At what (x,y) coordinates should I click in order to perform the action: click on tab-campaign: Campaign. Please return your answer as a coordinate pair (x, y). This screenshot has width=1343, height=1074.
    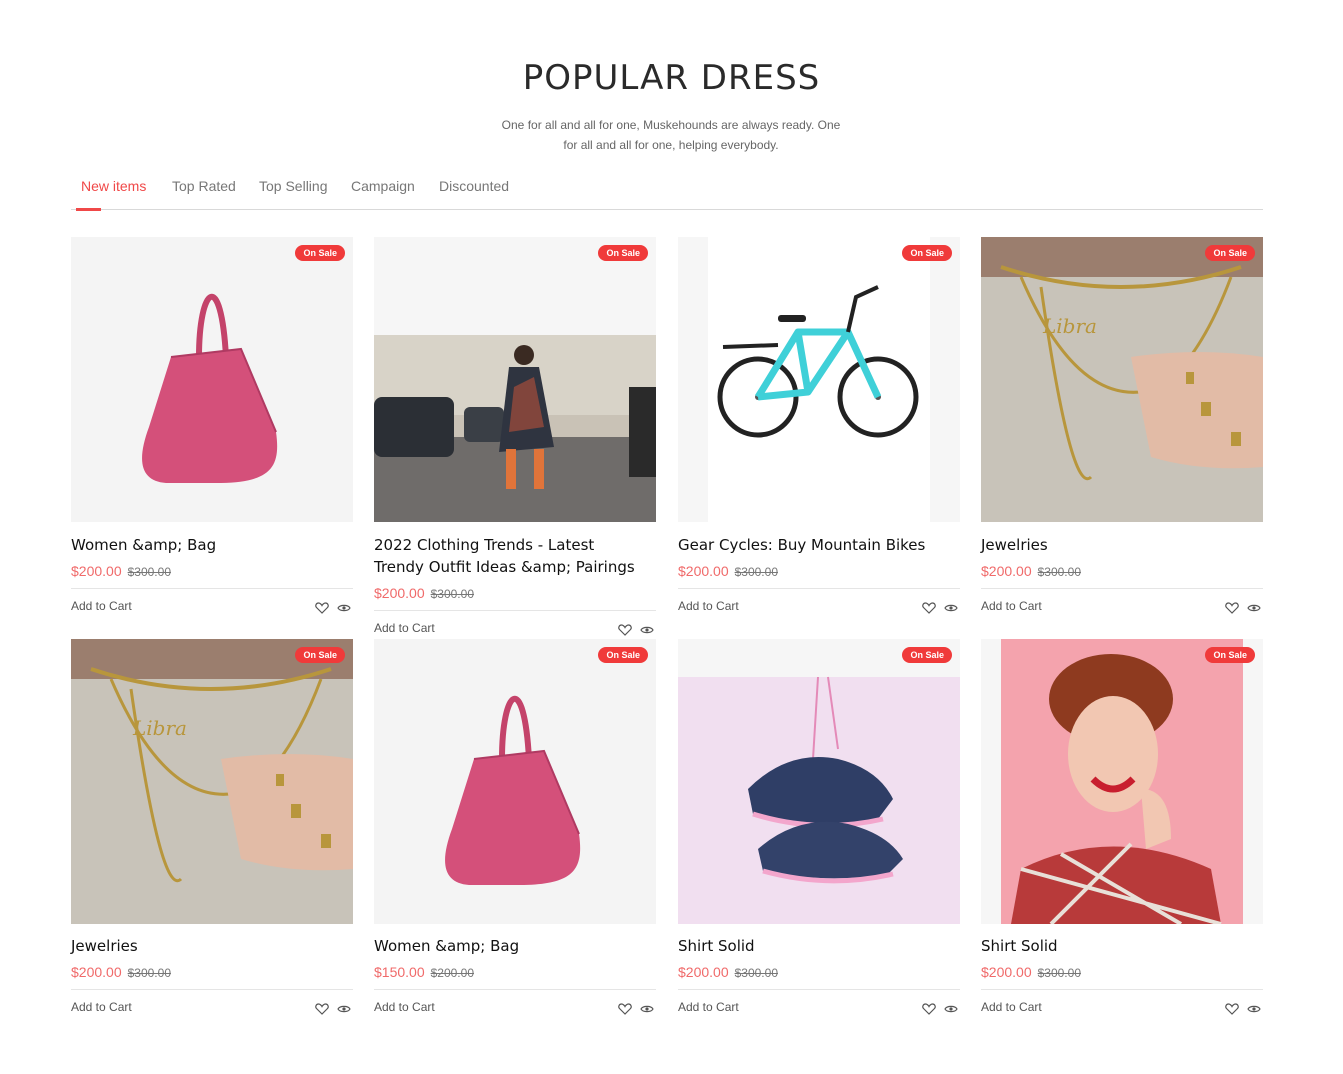
    Looking at the image, I should click on (383, 186).